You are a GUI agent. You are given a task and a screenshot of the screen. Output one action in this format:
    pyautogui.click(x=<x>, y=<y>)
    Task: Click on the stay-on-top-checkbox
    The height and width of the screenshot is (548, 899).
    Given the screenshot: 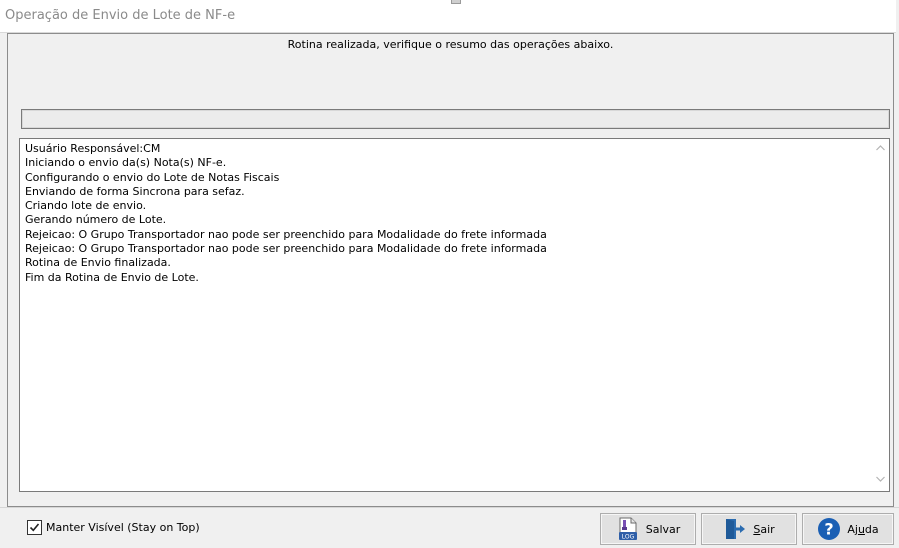 What is the action you would take?
    pyautogui.click(x=34, y=527)
    